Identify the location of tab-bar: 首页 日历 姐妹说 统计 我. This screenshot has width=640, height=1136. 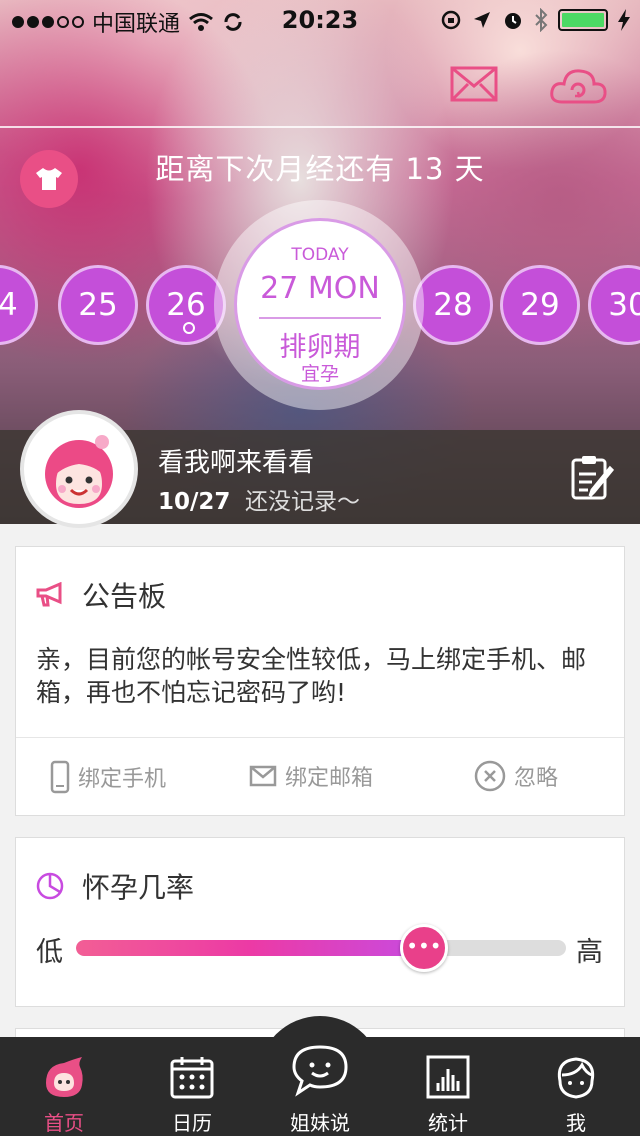
(320, 1086).